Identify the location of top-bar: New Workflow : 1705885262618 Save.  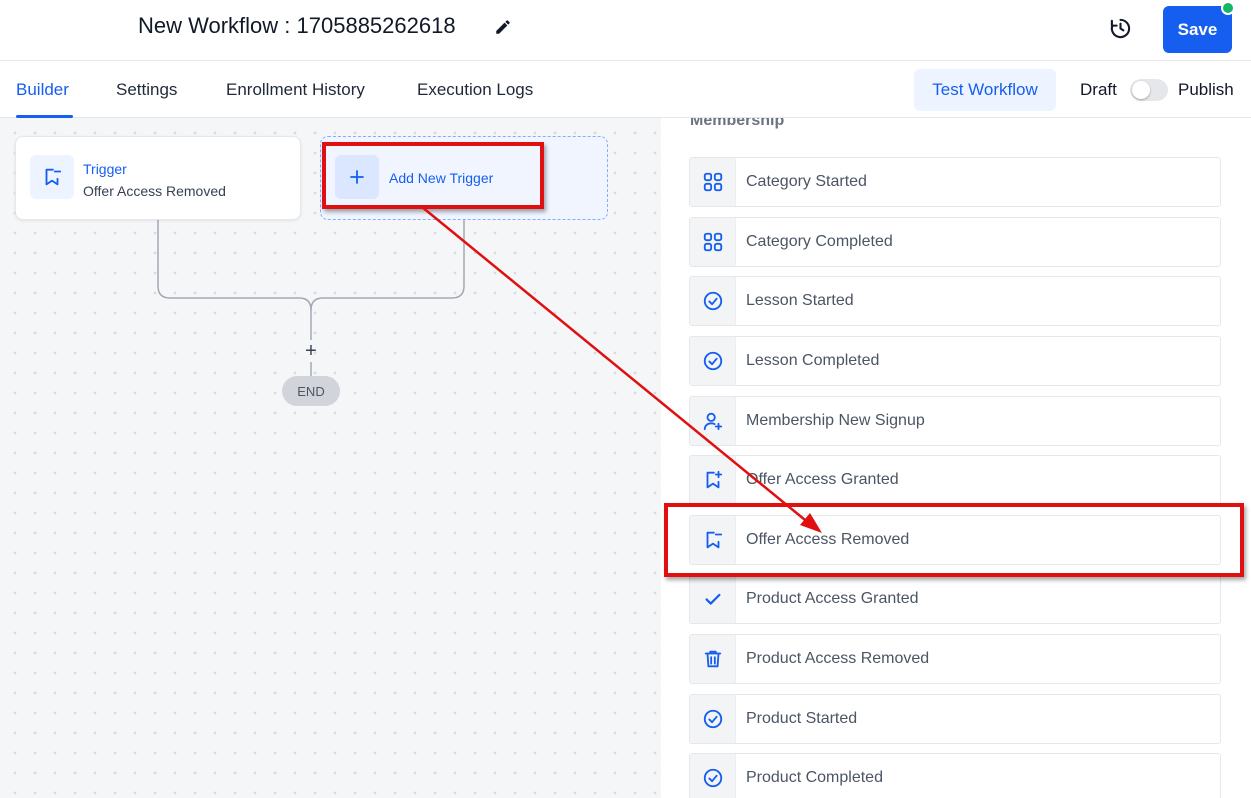
(625, 30).